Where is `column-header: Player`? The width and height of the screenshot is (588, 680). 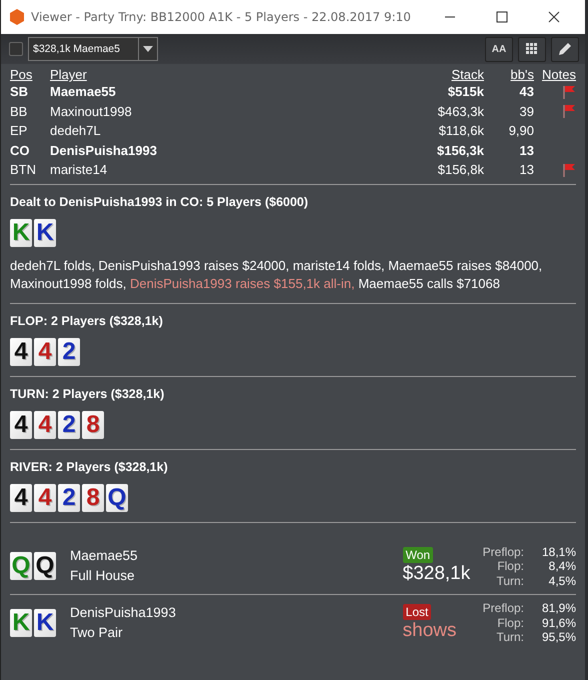 column-header: Player is located at coordinates (227, 75).